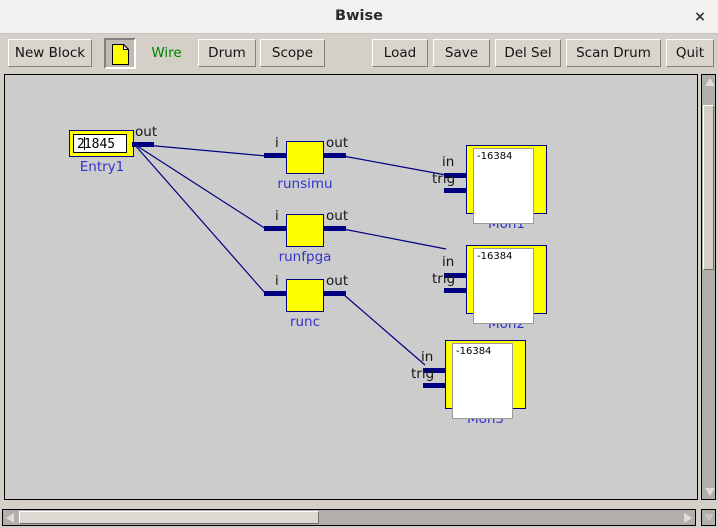 Image resolution: width=718 pixels, height=528 pixels. I want to click on mon1-in-port-label: in, so click(448, 162).